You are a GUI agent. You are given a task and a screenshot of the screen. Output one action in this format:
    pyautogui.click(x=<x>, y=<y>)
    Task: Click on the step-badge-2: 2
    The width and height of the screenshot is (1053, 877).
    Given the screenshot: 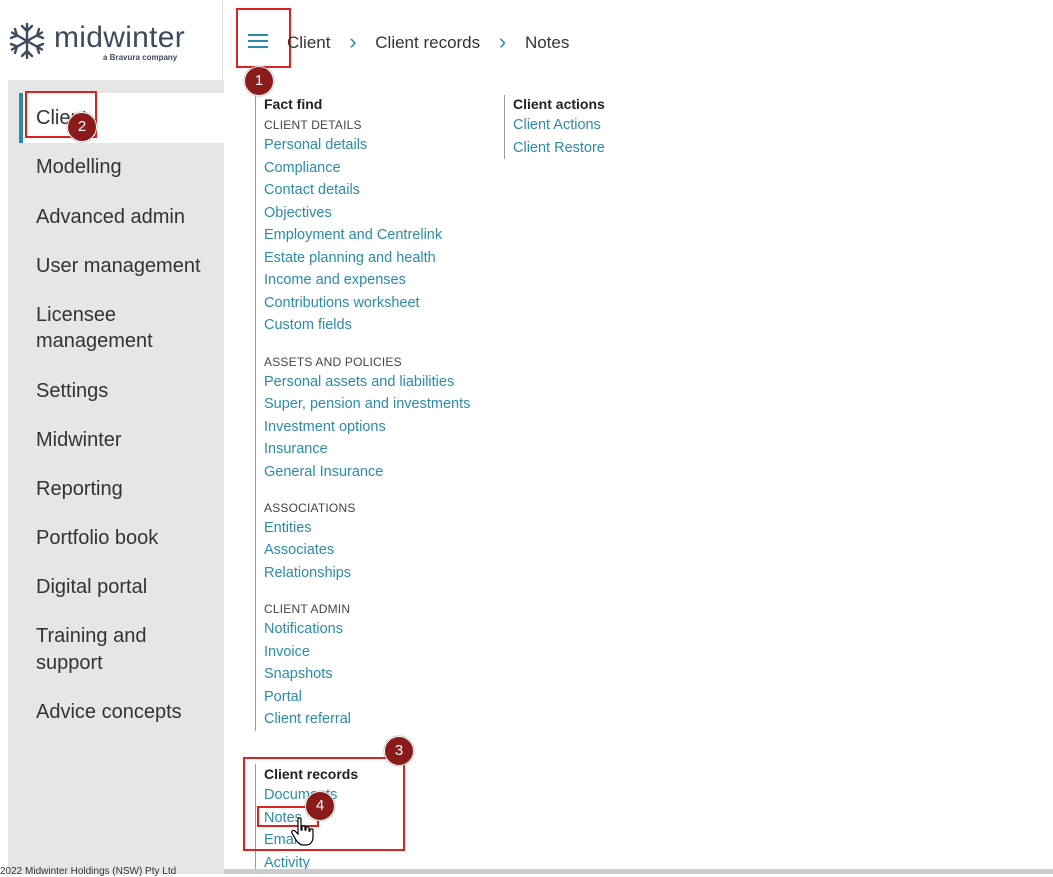 What is the action you would take?
    pyautogui.click(x=82, y=127)
    